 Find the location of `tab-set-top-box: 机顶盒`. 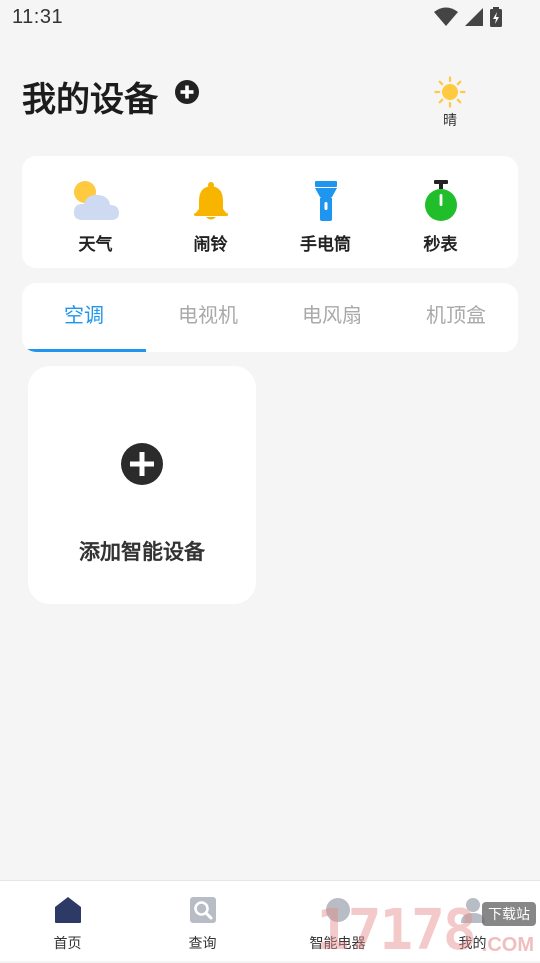

tab-set-top-box: 机顶盒 is located at coordinates (456, 317).